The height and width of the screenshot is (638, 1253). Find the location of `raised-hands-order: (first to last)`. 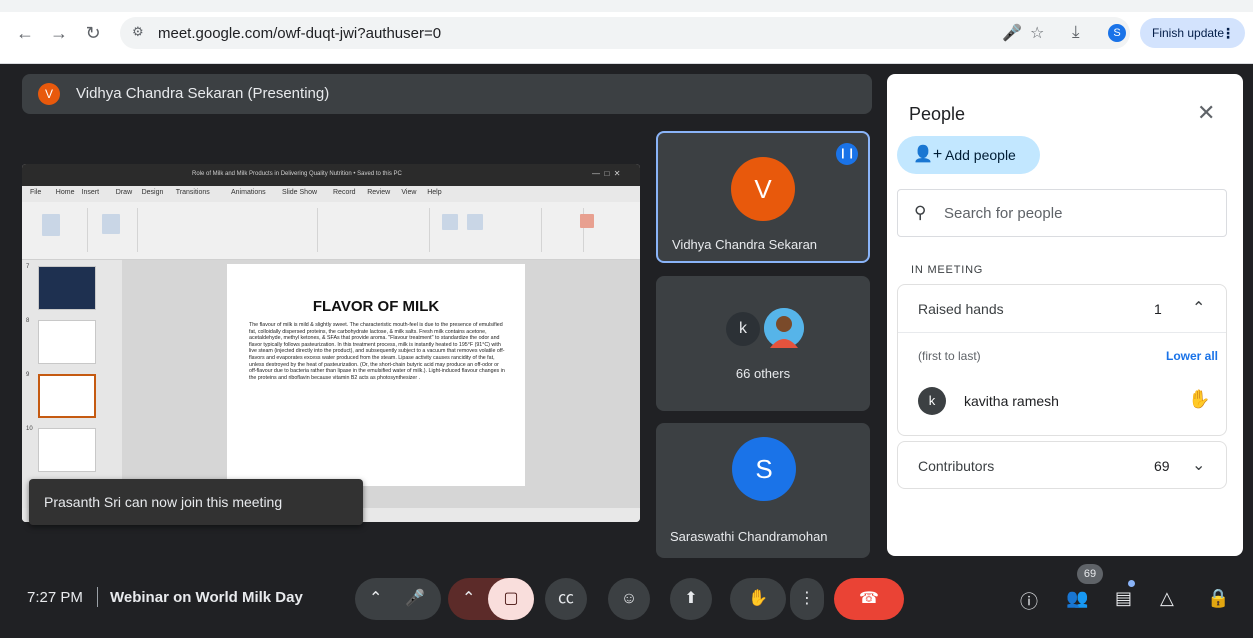

raised-hands-order: (first to last) is located at coordinates (949, 356).